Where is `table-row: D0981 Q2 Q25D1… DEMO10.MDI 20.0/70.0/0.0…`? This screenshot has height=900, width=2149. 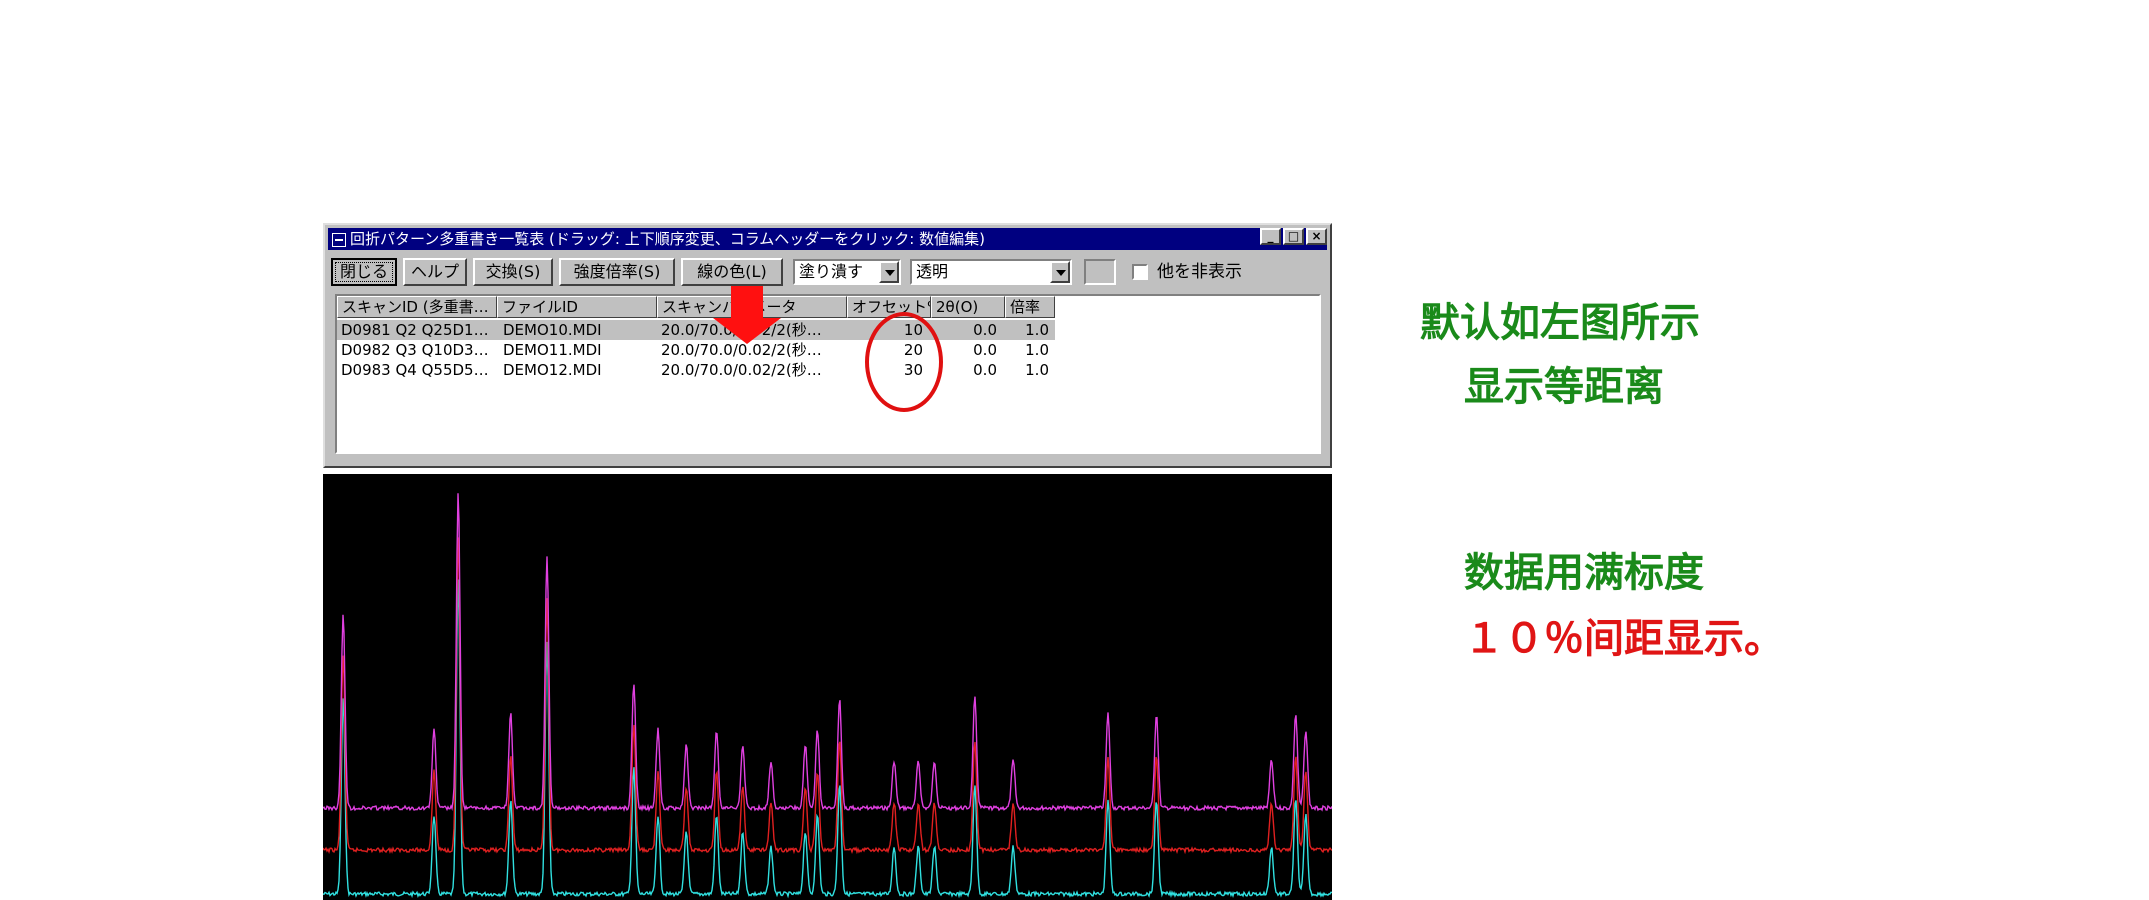
table-row: D0981 Q2 Q25D1… DEMO10.MDI 20.0/70.0/0.0… is located at coordinates (696, 330).